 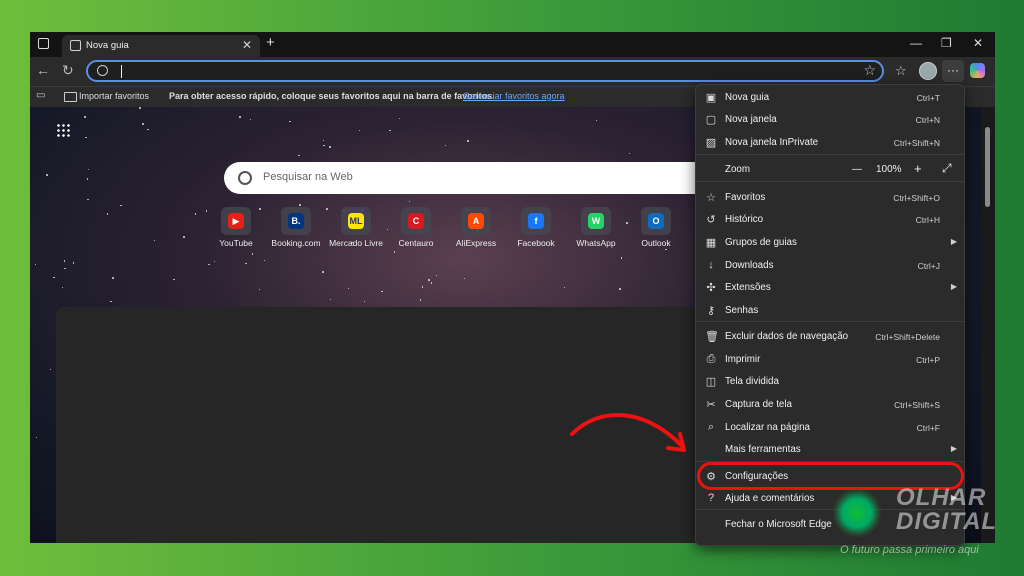 I want to click on maximize-button: ❐, so click(x=946, y=43).